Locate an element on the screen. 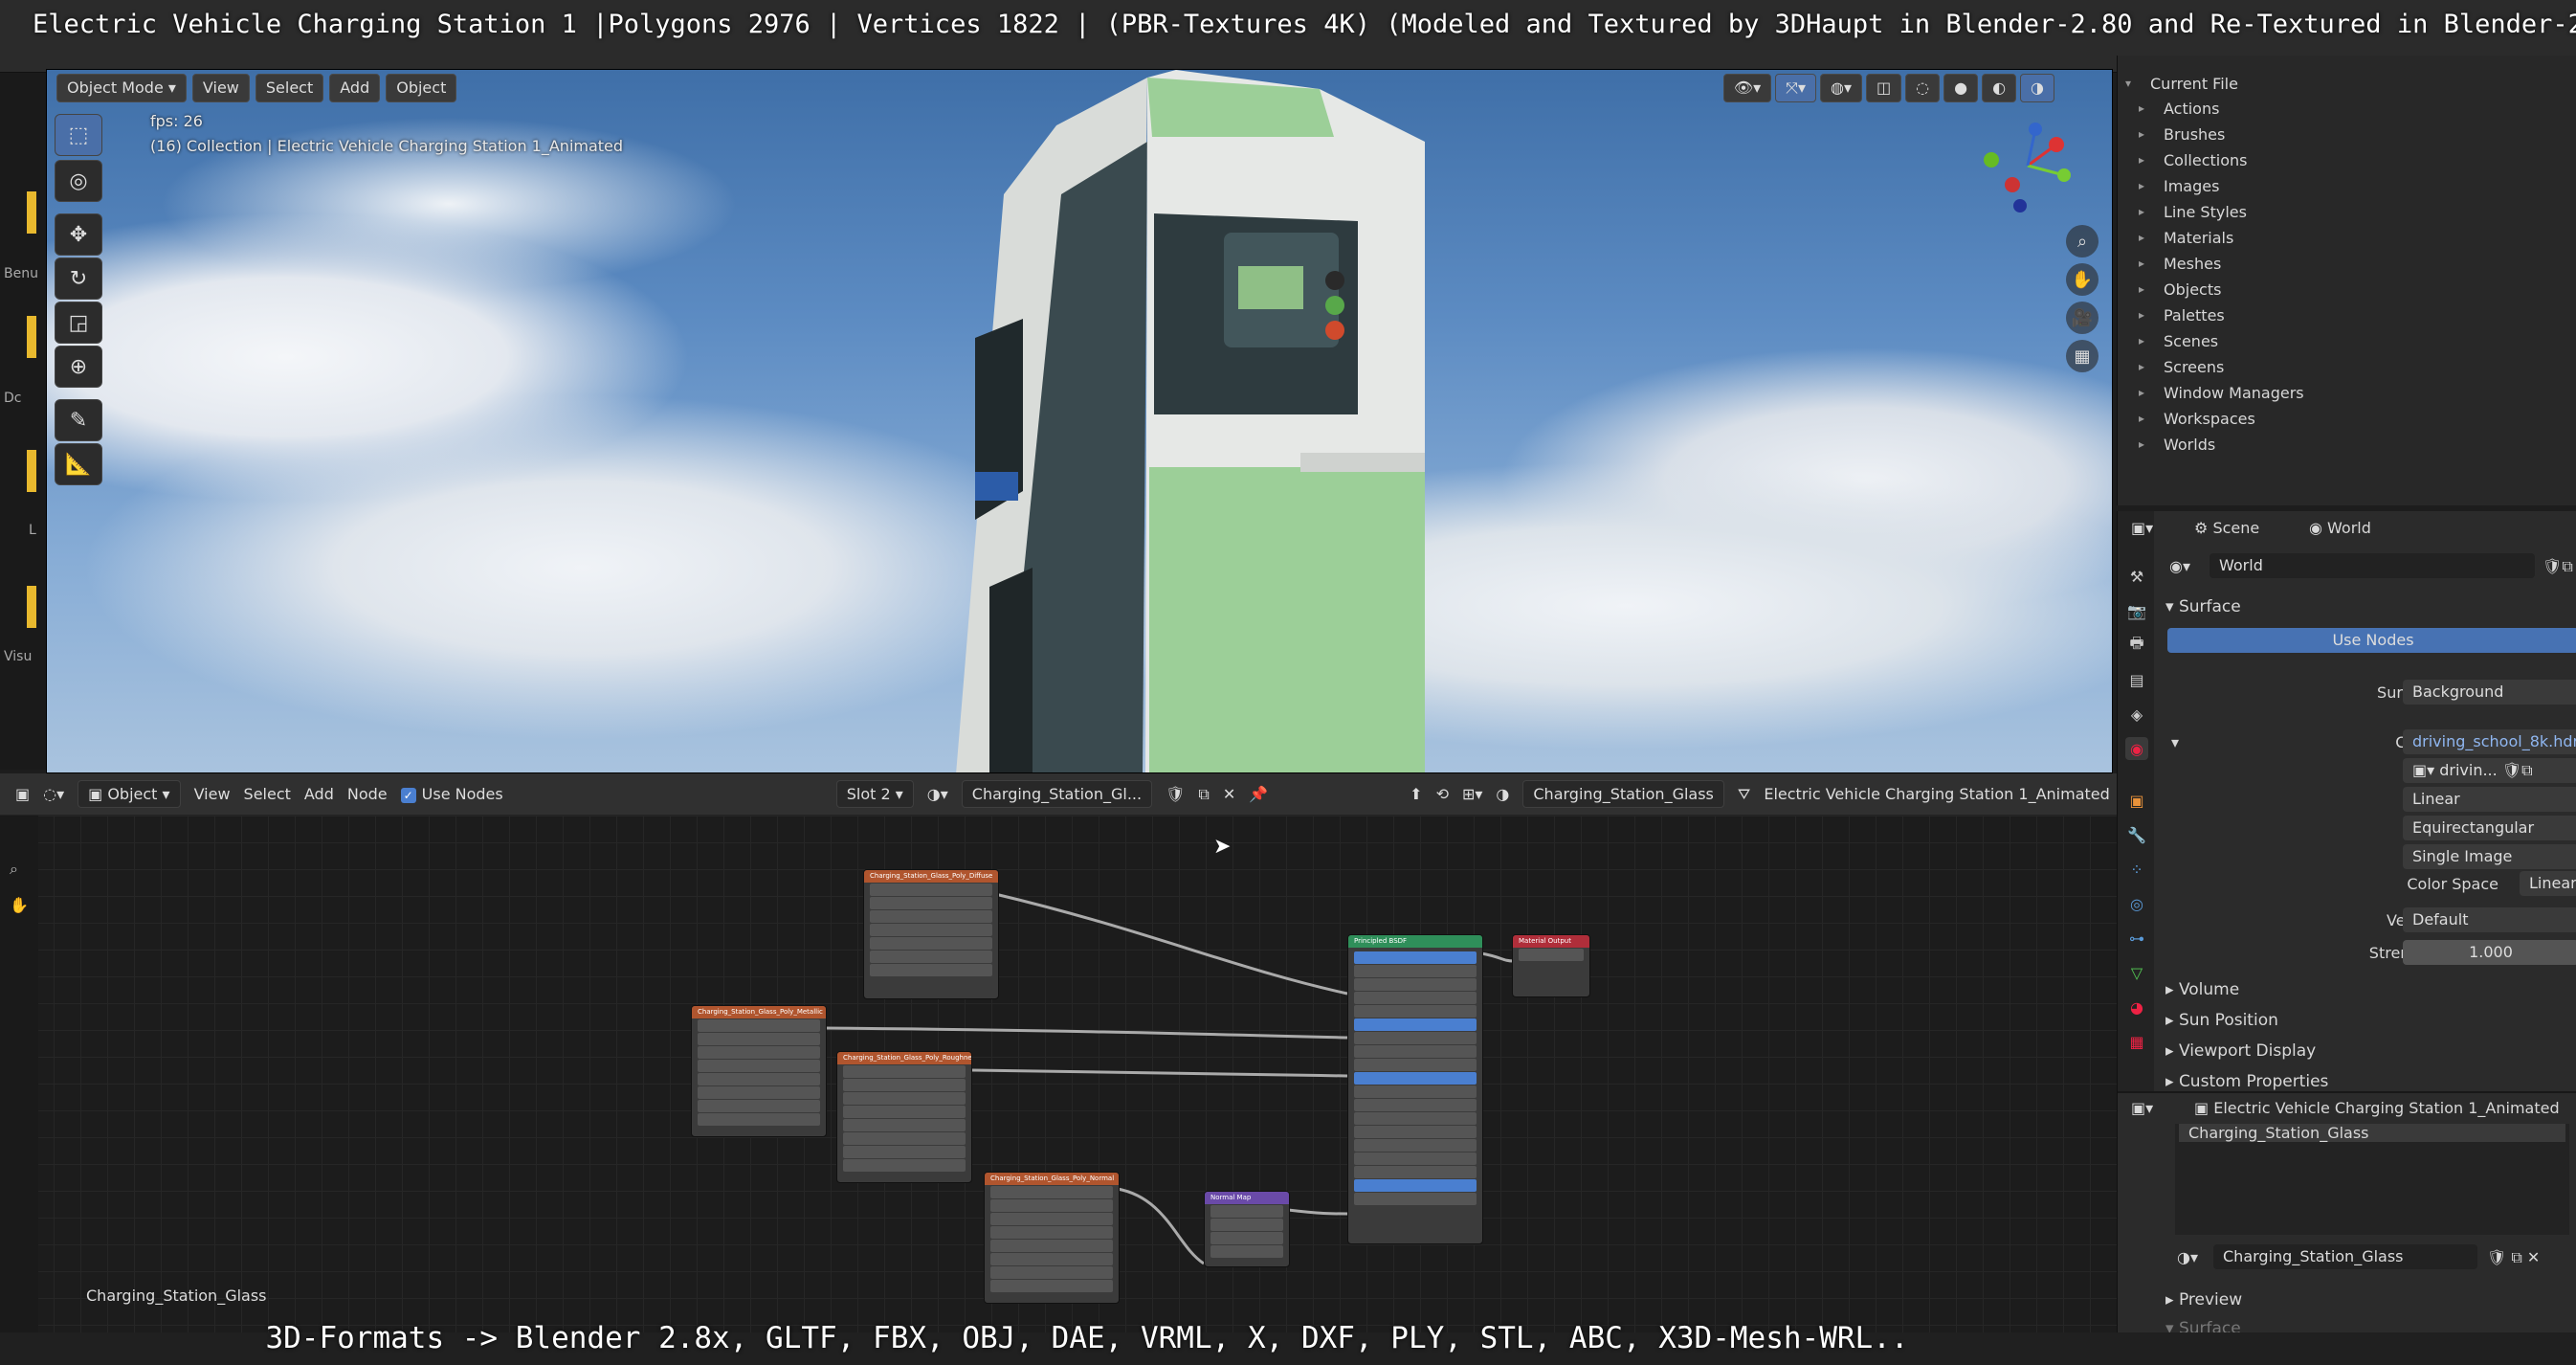 Image resolution: width=2576 pixels, height=1365 pixels. parent-icon: ⬆ is located at coordinates (1416, 794).